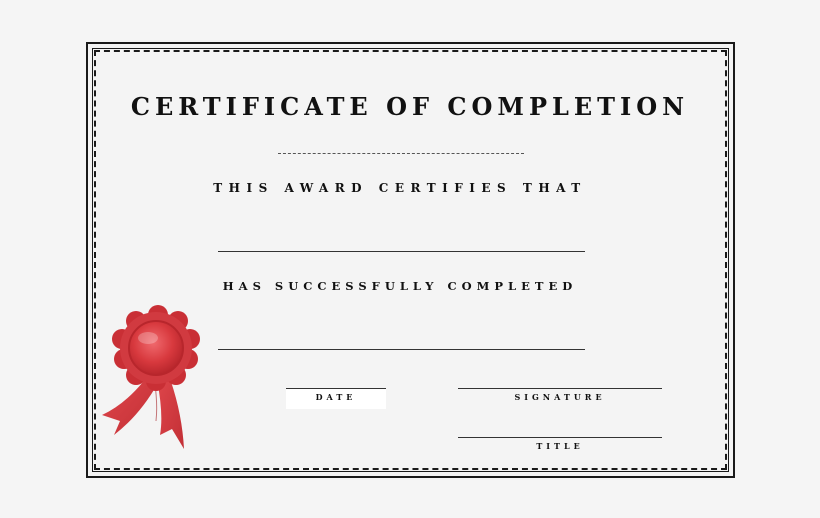  I want to click on recipient-name-line, so click(401, 251).